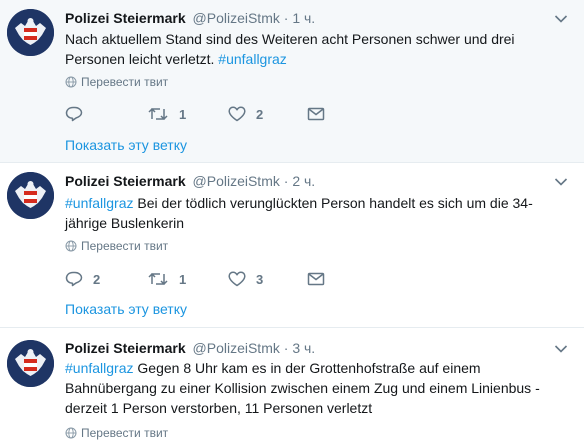 Image resolution: width=584 pixels, height=443 pixels. Describe the element at coordinates (215, 114) in the screenshot. I see `tweet-actions: 1 2` at that location.